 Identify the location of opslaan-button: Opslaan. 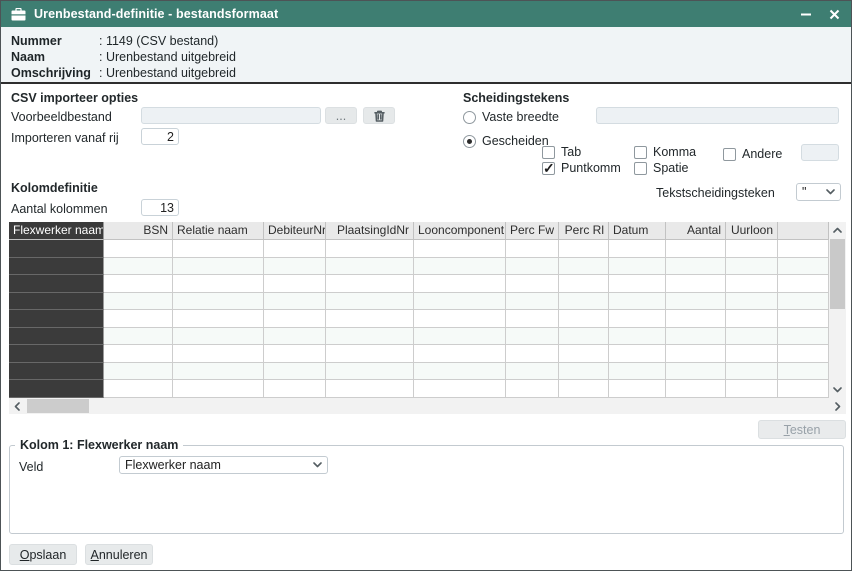
(43, 554).